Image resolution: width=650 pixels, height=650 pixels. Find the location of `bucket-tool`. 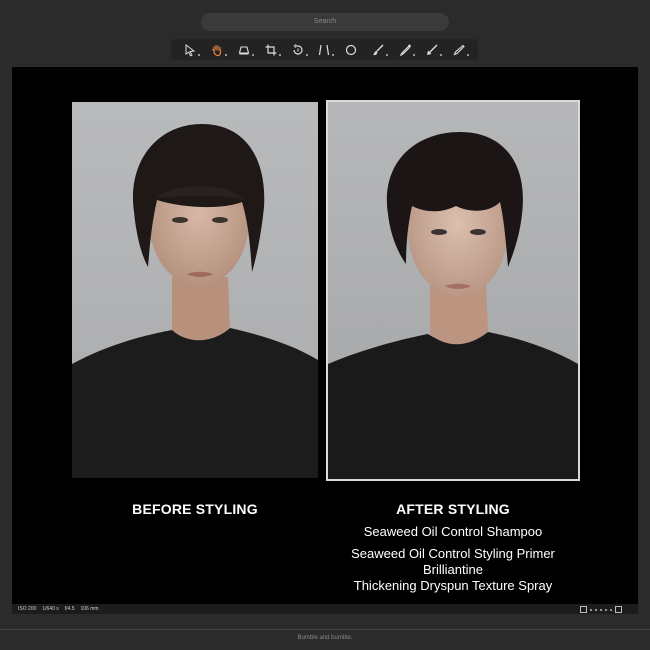

bucket-tool is located at coordinates (244, 50).